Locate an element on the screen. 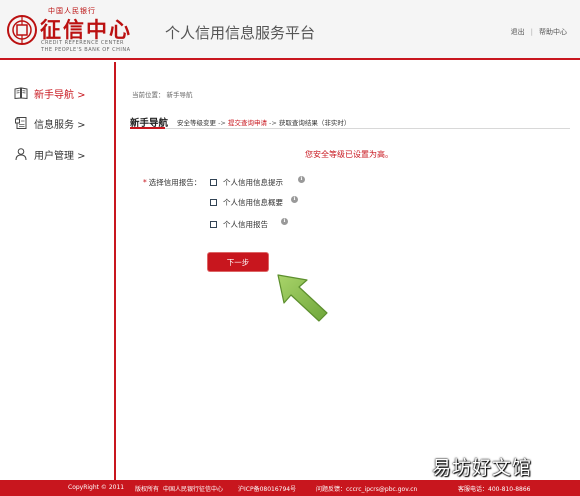 The width and height of the screenshot is (580, 496). document-icon is located at coordinates (21, 123).